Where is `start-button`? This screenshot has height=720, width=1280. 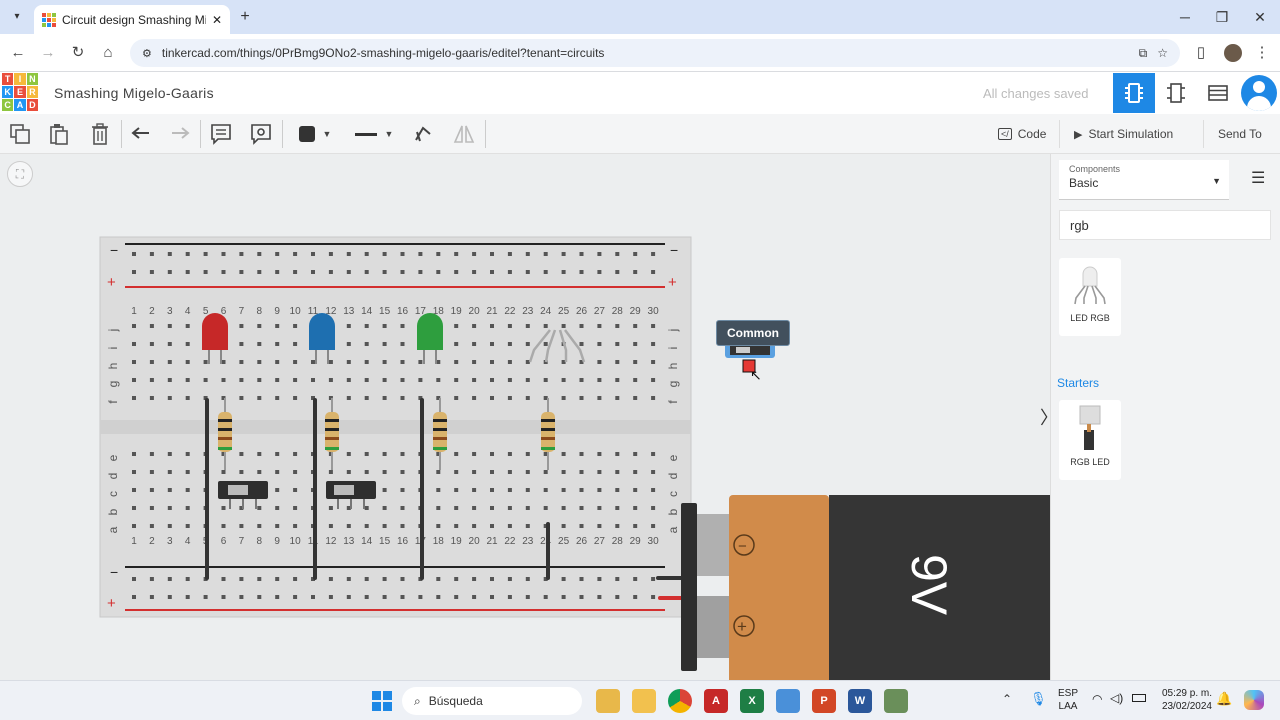
start-button is located at coordinates (382, 701).